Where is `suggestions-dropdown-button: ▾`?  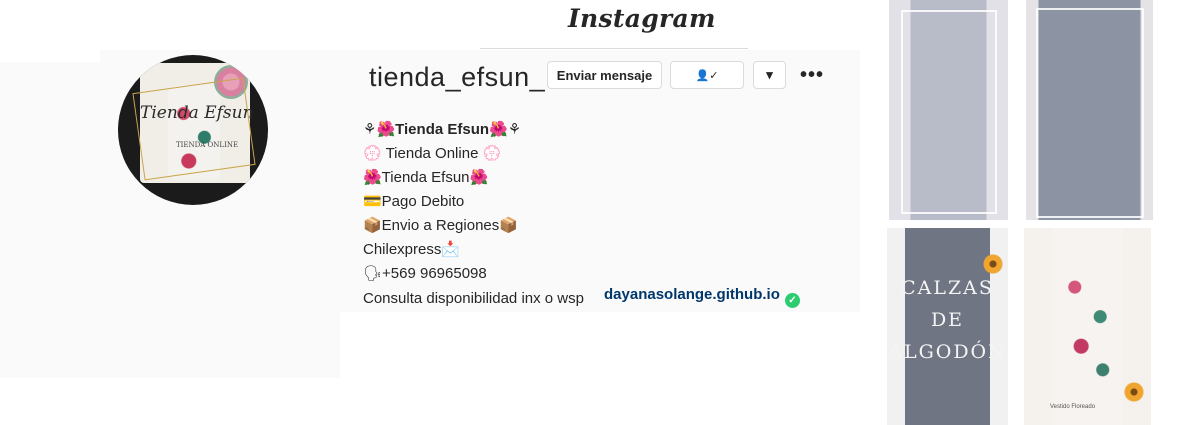 suggestions-dropdown-button: ▾ is located at coordinates (769, 75).